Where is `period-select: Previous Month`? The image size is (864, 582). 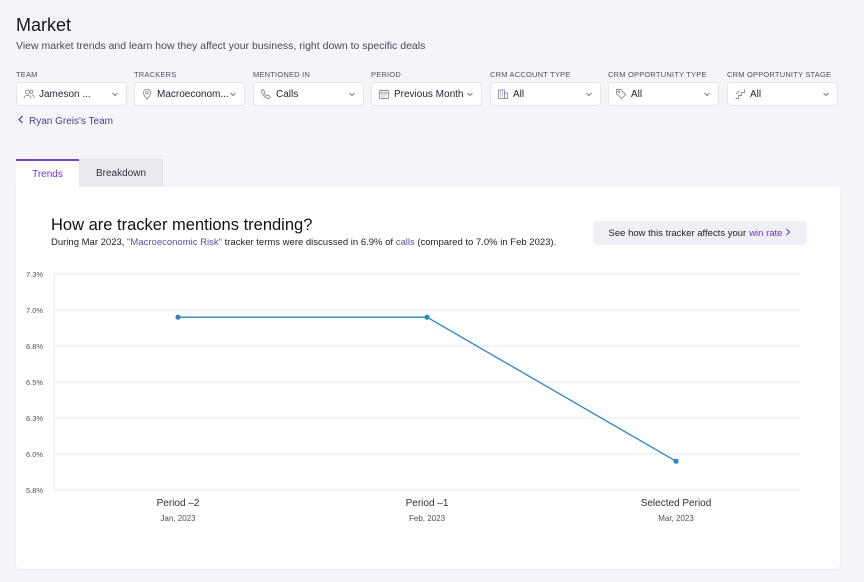
period-select: Previous Month is located at coordinates (426, 94).